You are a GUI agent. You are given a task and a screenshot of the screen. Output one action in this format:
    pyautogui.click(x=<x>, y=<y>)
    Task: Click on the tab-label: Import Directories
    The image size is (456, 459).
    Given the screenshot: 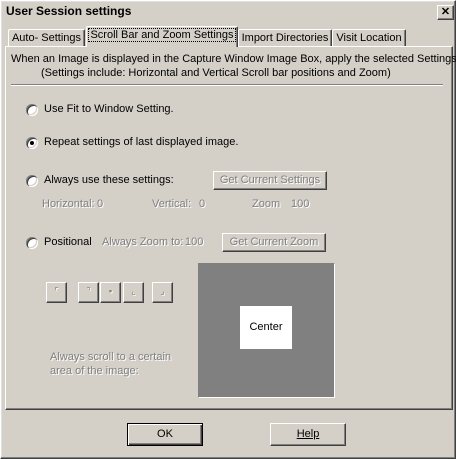 What is the action you would take?
    pyautogui.click(x=285, y=38)
    